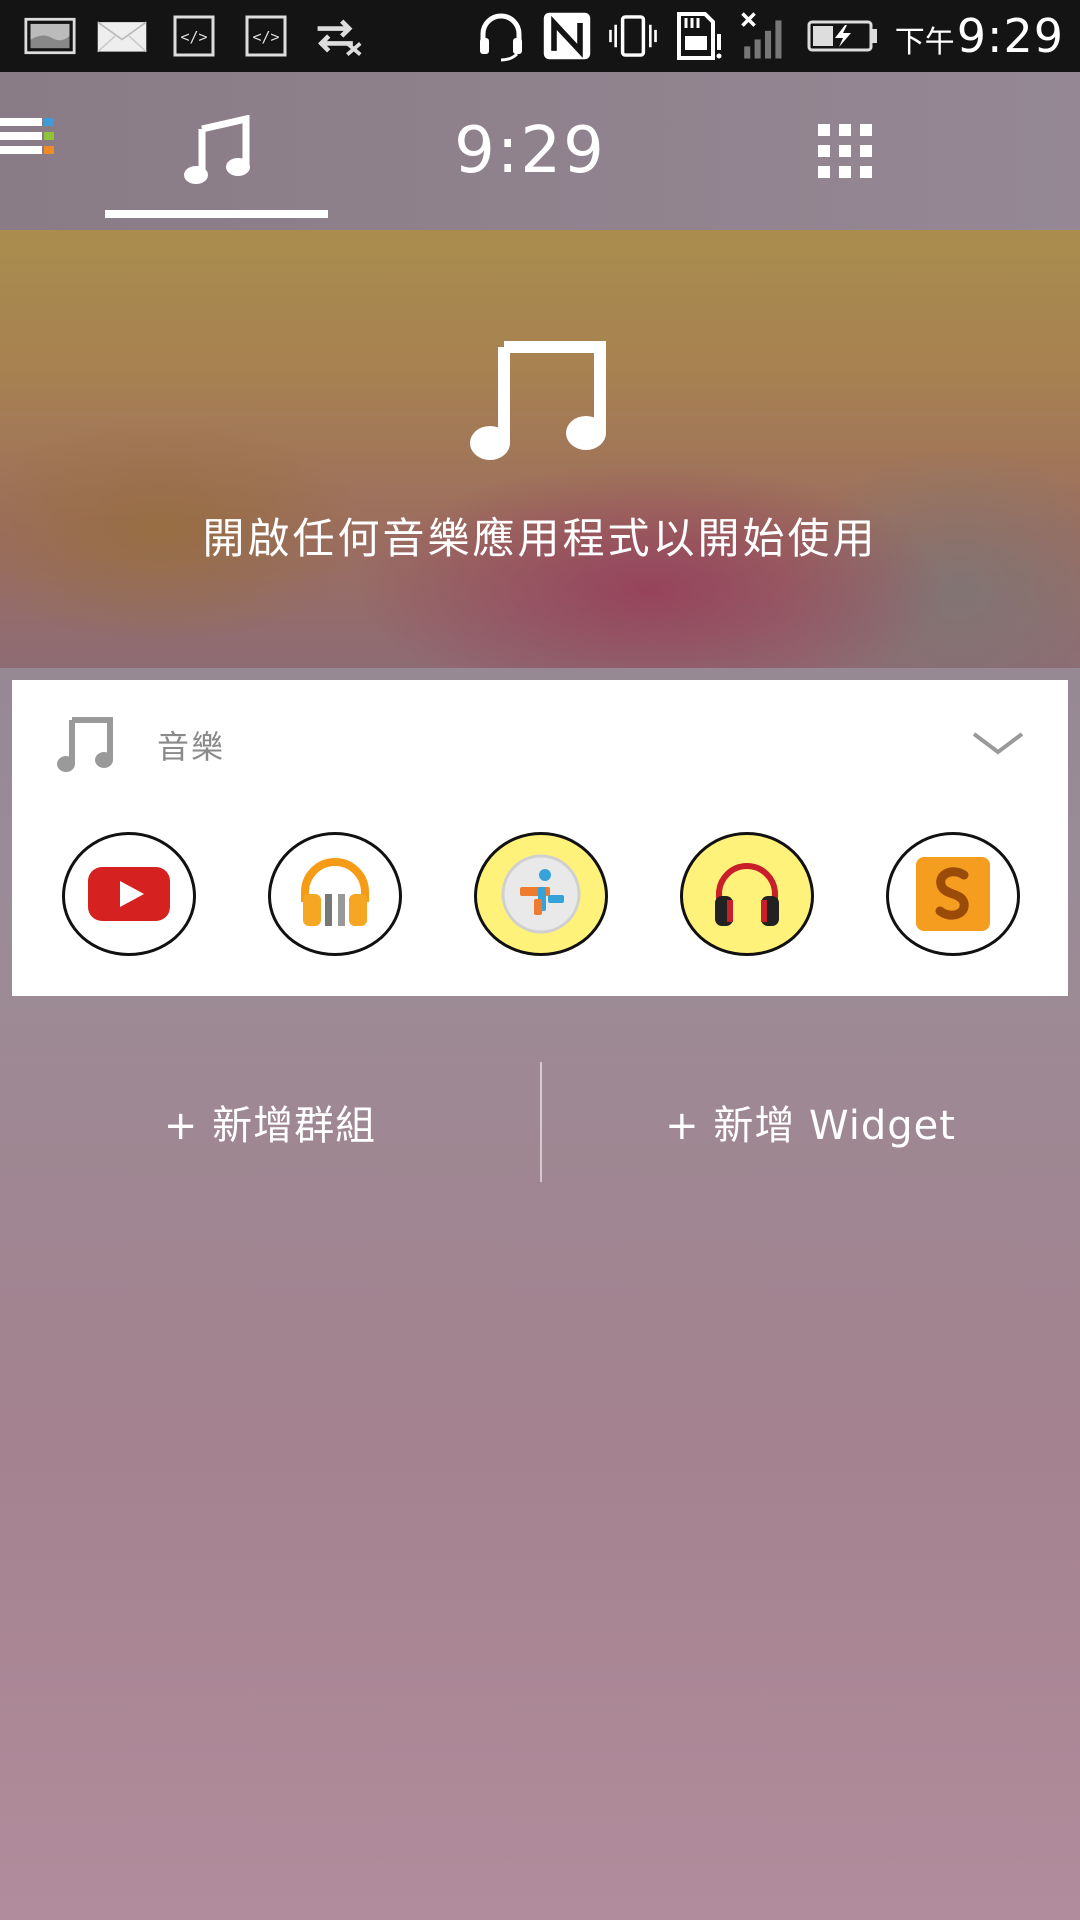  What do you see at coordinates (1010, 36) in the screenshot?
I see `status-time: 9:29` at bounding box center [1010, 36].